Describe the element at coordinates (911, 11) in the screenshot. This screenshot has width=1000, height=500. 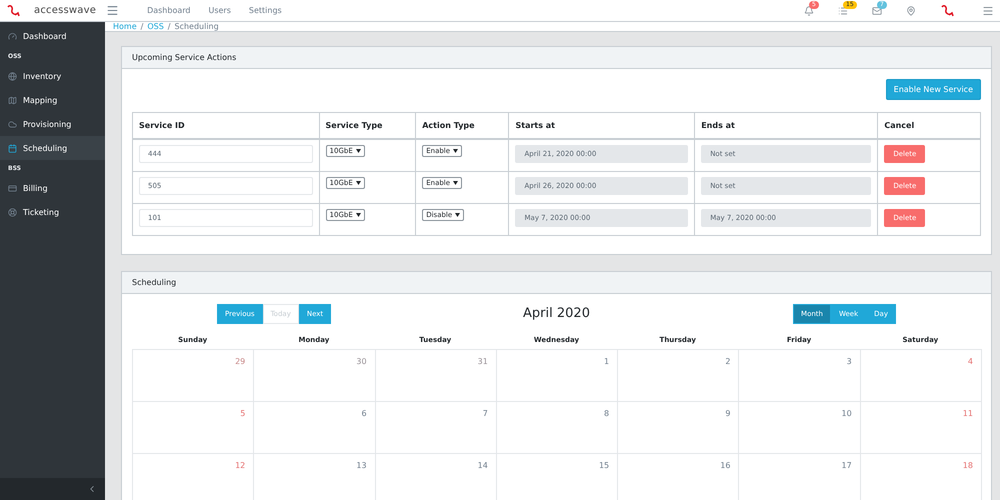
I see `map-pin-icon` at that location.